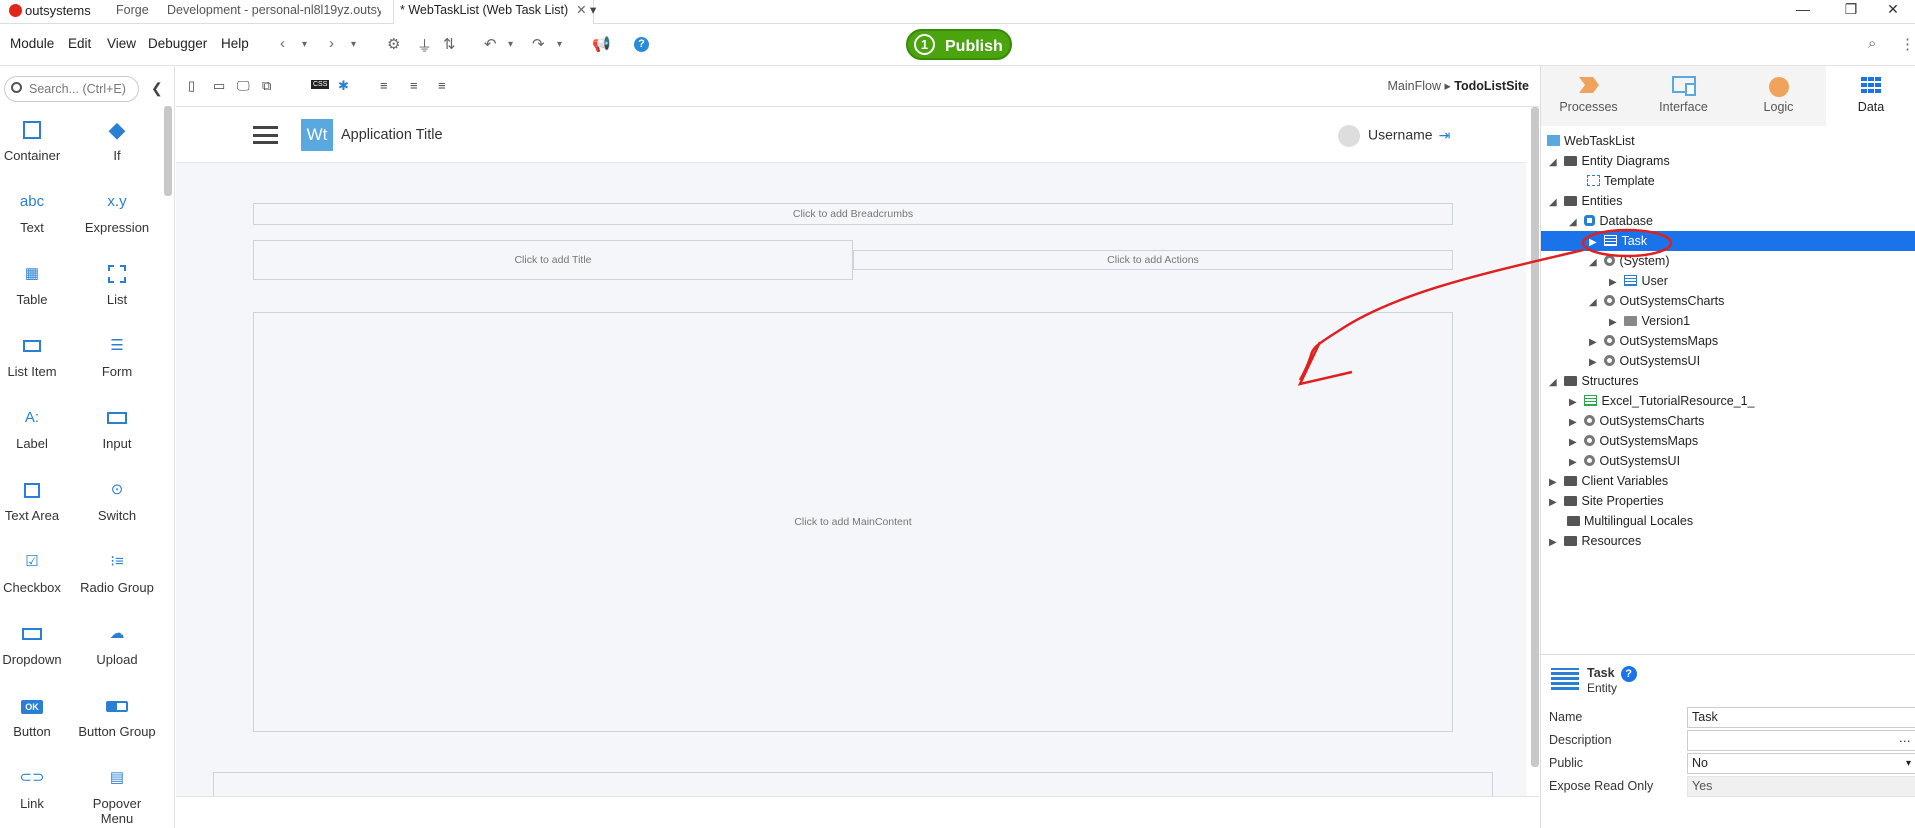 This screenshot has width=1915, height=828. I want to click on tree-item-structures: ◢ Structures, so click(1728, 381).